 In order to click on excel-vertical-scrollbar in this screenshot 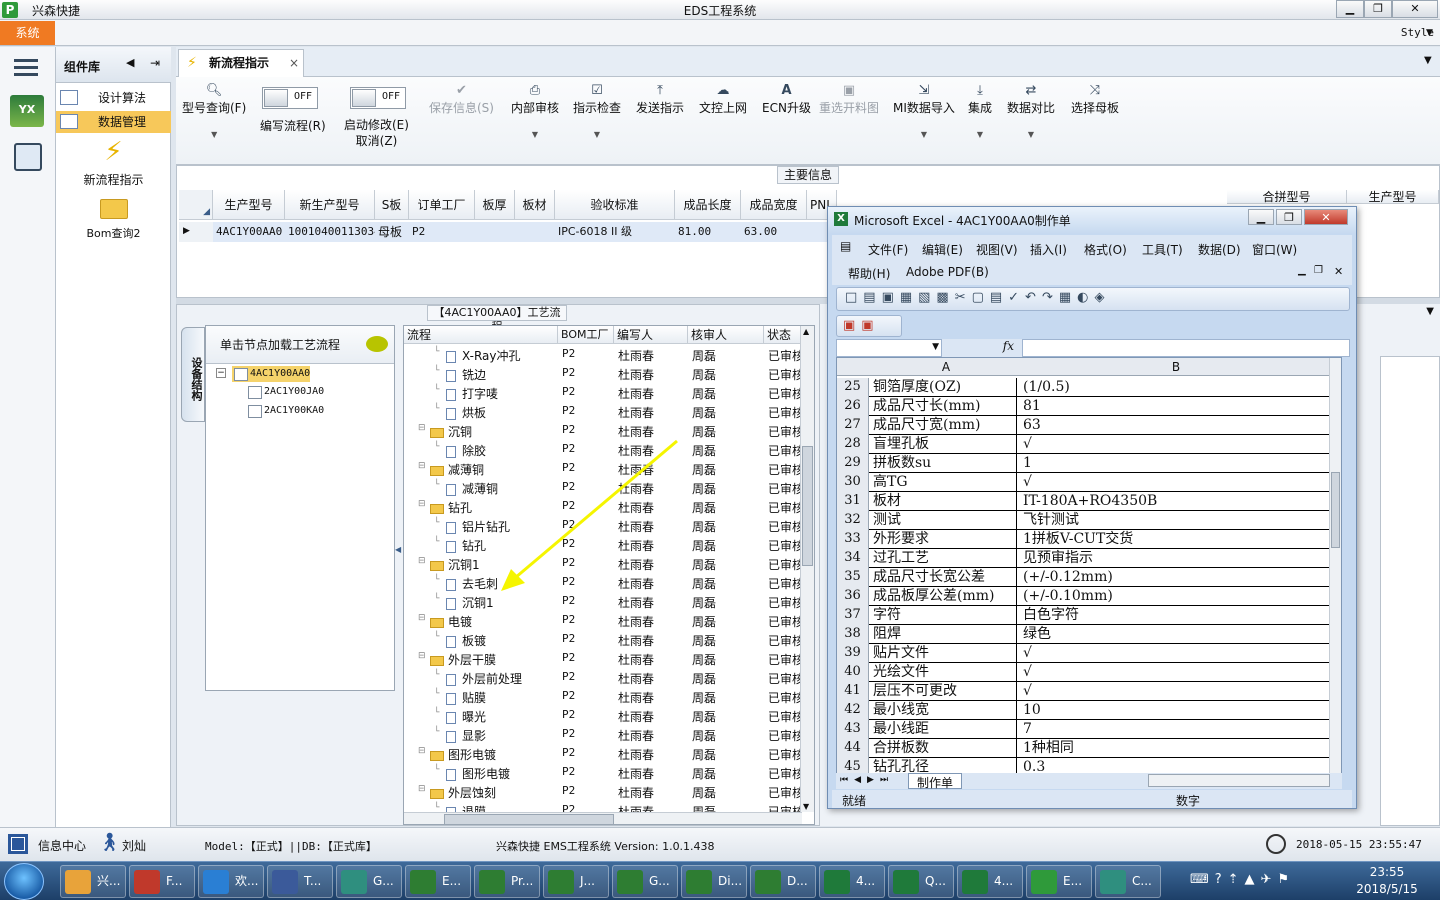, I will do `click(1335, 566)`.